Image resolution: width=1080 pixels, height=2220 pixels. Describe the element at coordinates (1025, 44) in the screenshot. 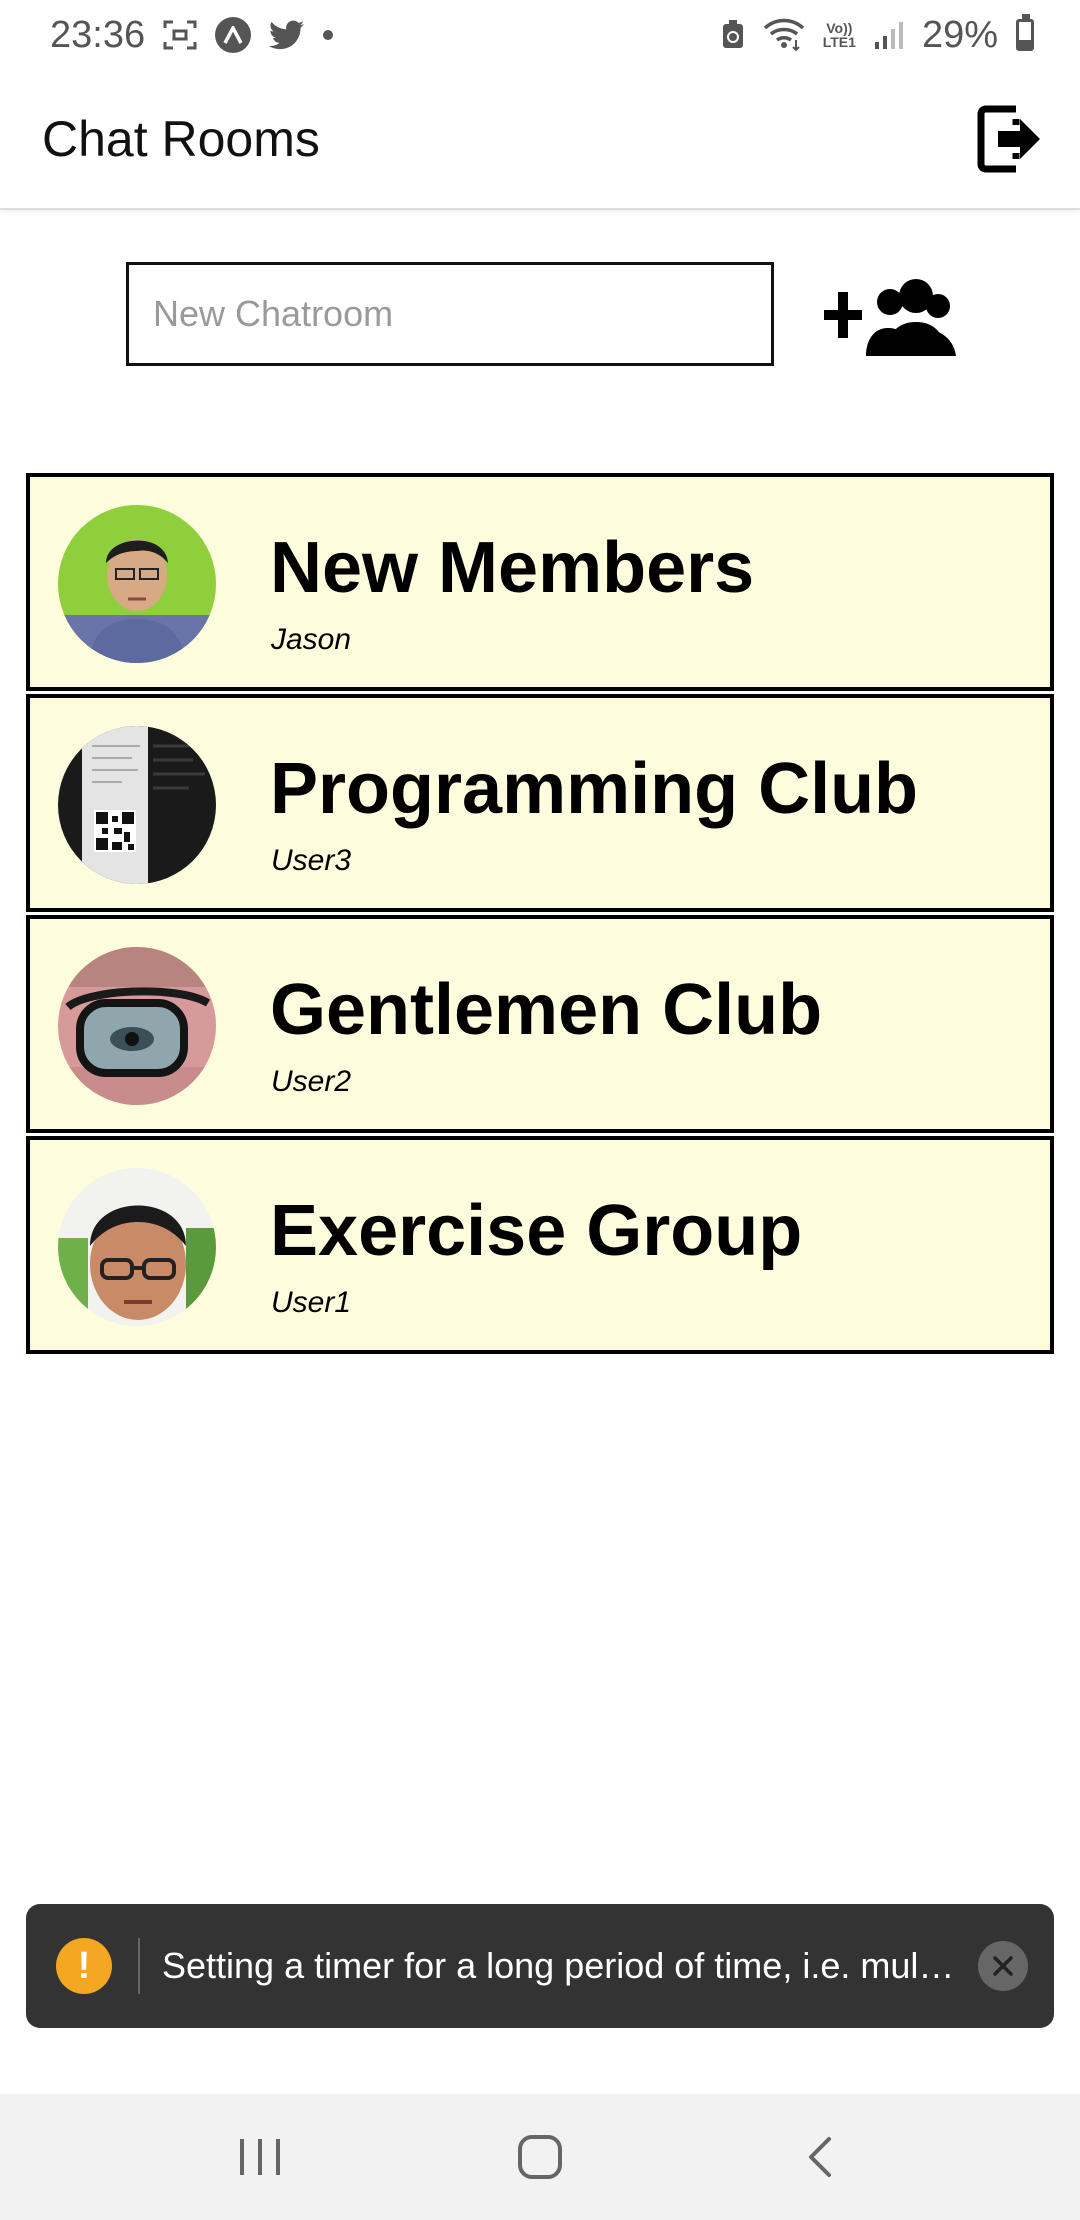

I see `battery-fill` at that location.